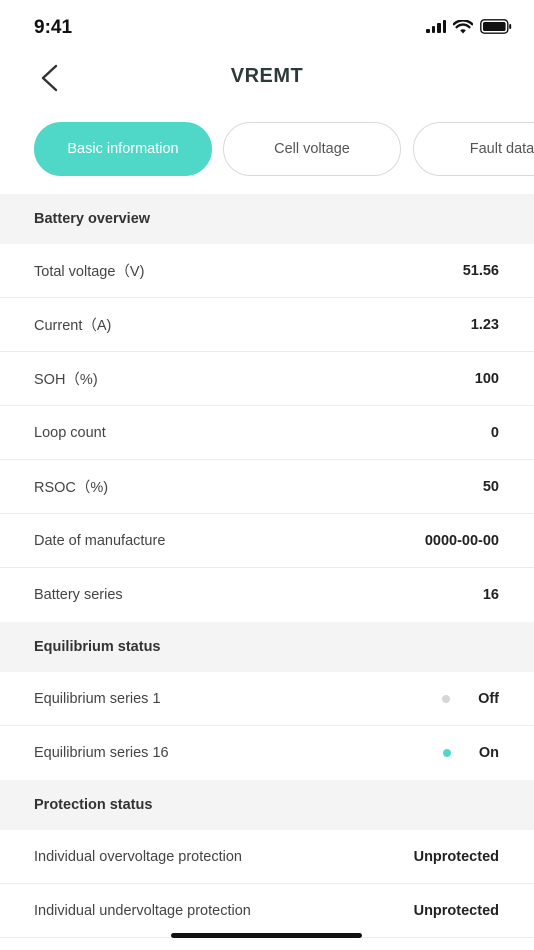  I want to click on status-time: 9:41, so click(53, 27).